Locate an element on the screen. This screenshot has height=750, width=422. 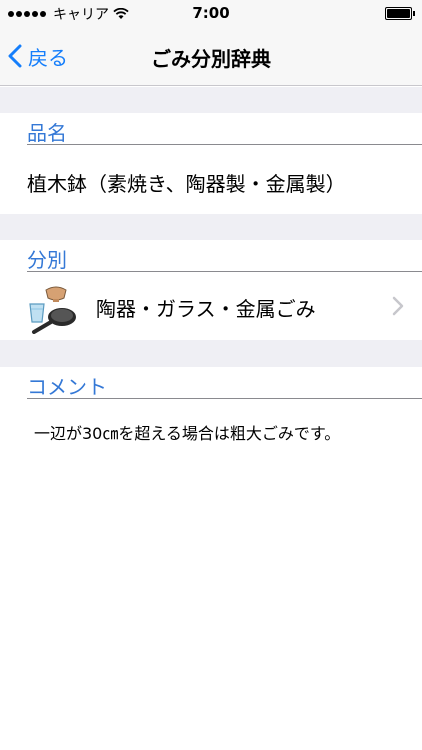
category-label: 陶器・ガラス・金属ごみ is located at coordinates (206, 309).